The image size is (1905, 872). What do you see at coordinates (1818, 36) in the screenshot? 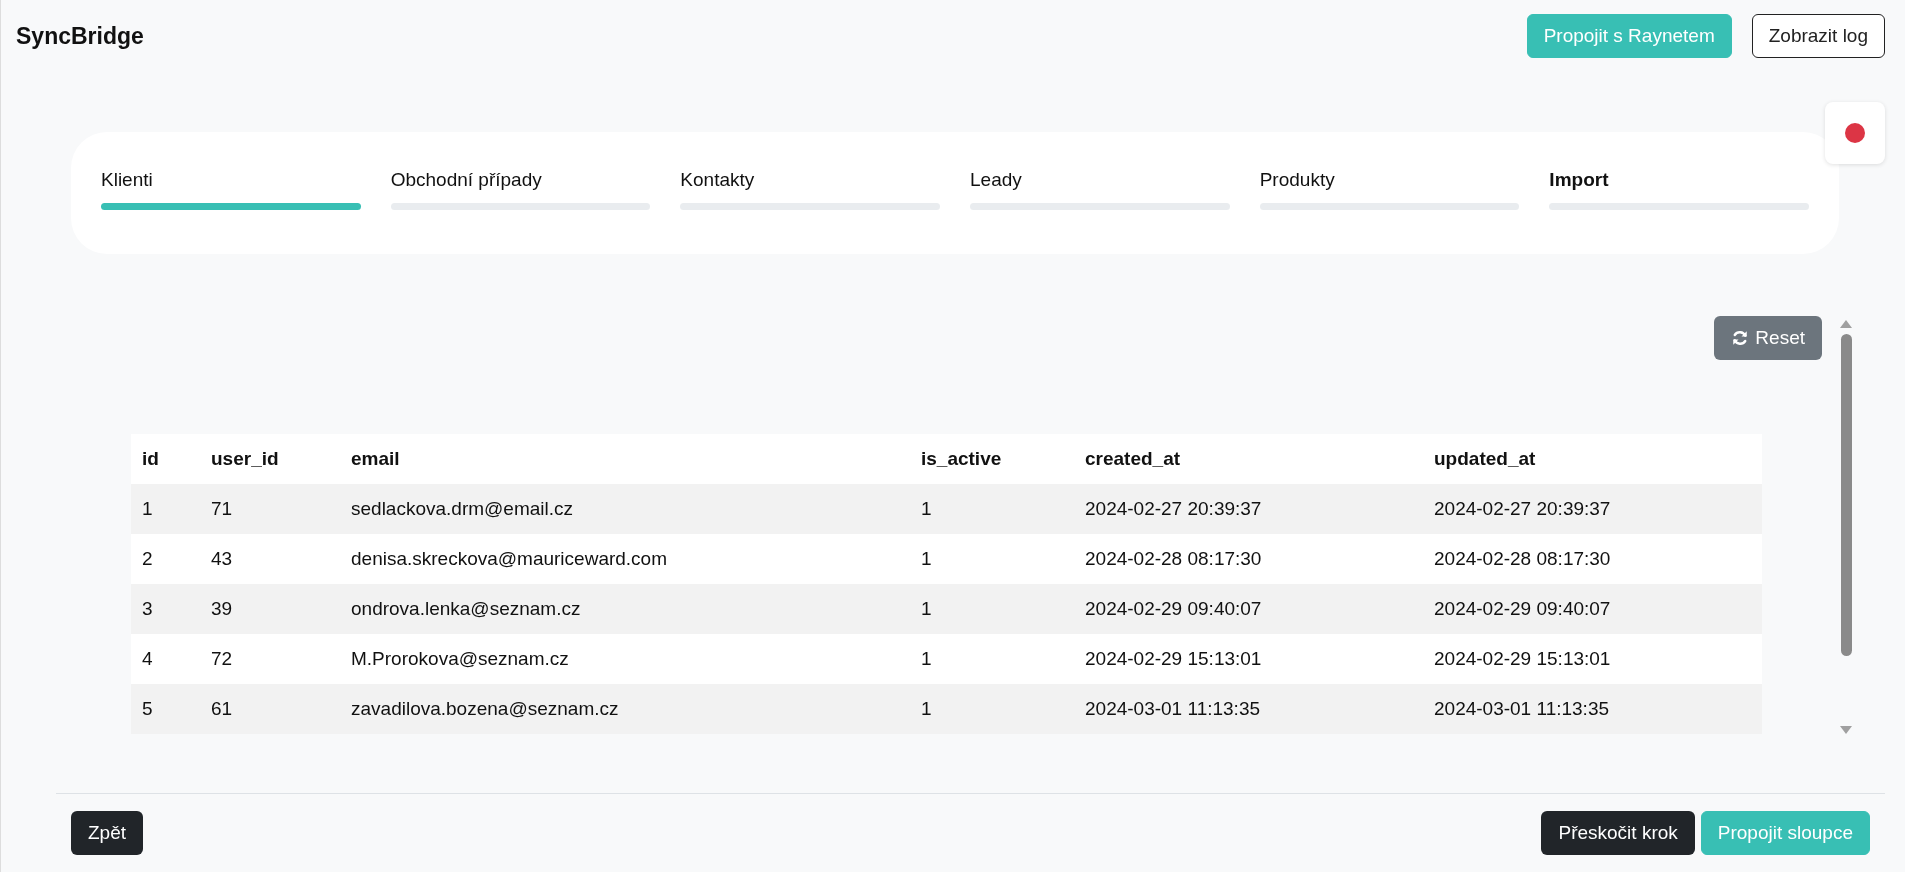
I see `header-button: Zobrazit log` at bounding box center [1818, 36].